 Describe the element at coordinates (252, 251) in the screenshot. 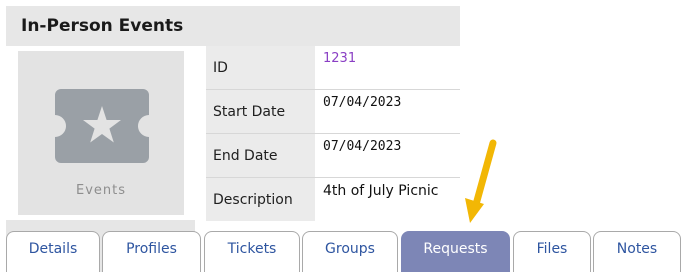

I see `tab-tickets: Tickets` at that location.